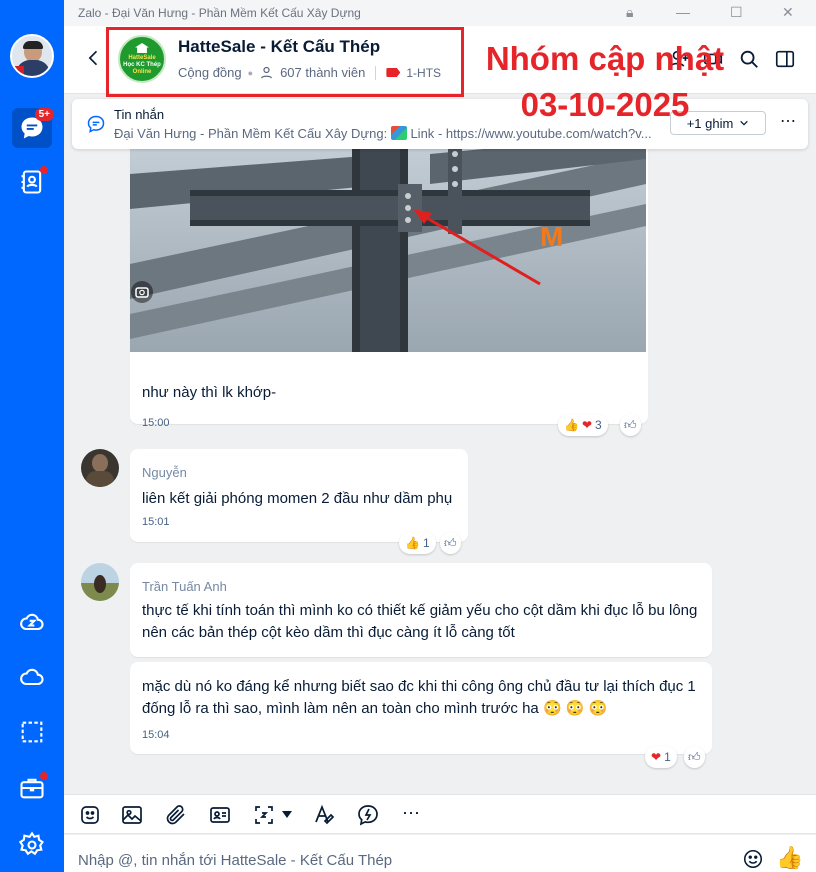 This screenshot has width=816, height=872. Describe the element at coordinates (184, 586) in the screenshot. I see `sender-name: Trần Tuấn Anh` at that location.